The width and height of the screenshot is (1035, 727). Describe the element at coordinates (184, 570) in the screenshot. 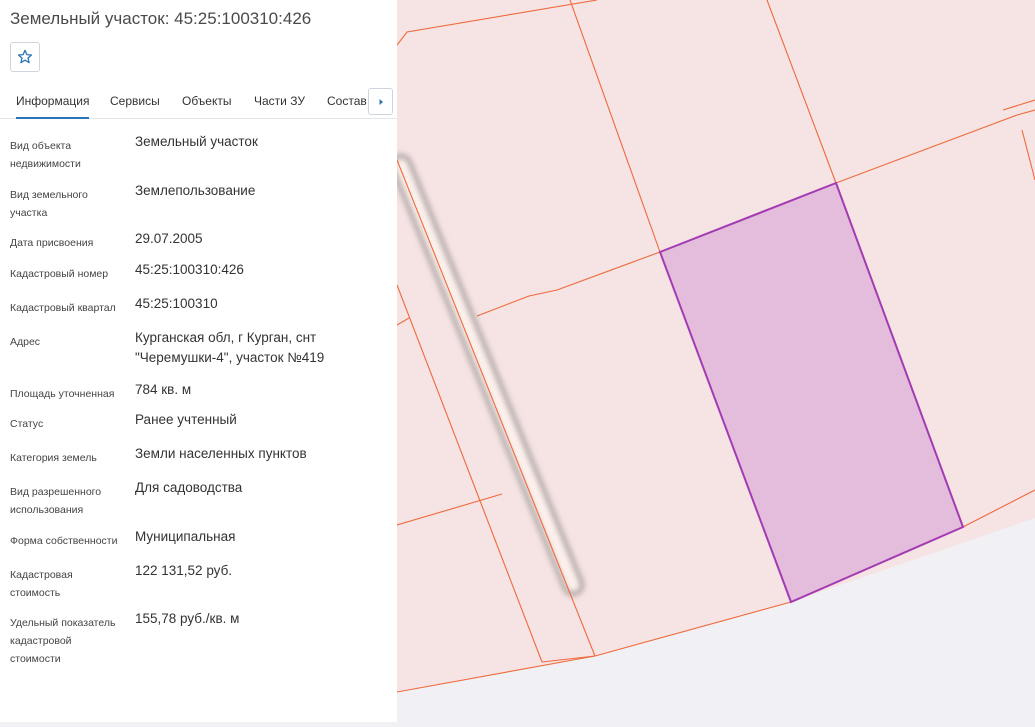

I see `field-value: 122 131,52 руб.` at that location.